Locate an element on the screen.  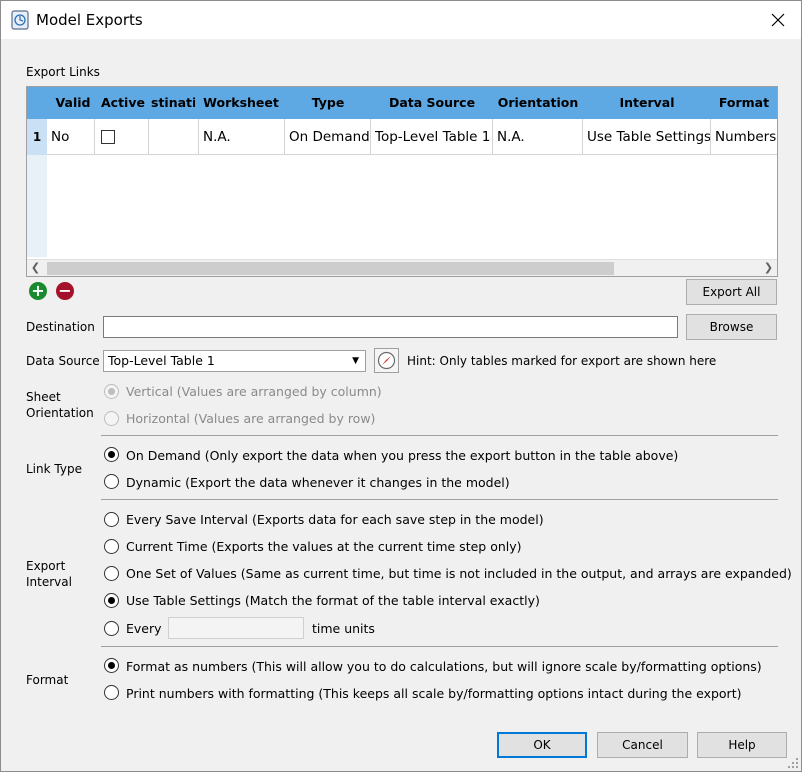
column-header-valid: Valid is located at coordinates (73, 103).